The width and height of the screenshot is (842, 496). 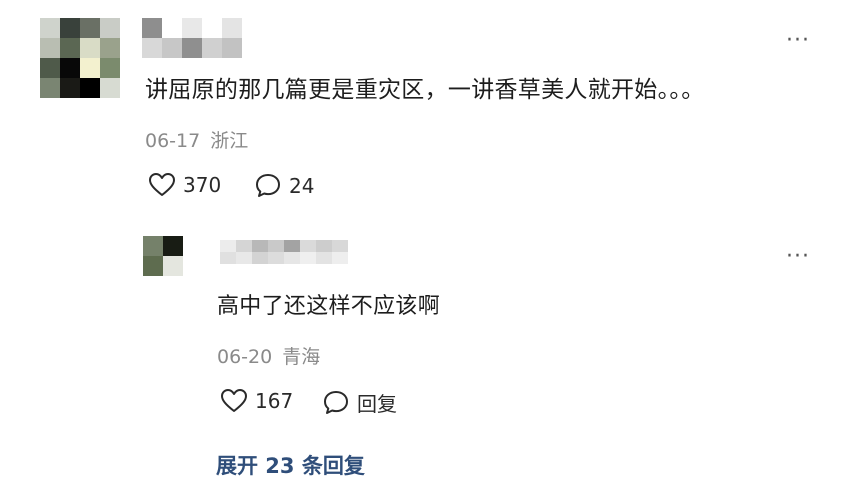 What do you see at coordinates (302, 185) in the screenshot?
I see `reply-count: 24` at bounding box center [302, 185].